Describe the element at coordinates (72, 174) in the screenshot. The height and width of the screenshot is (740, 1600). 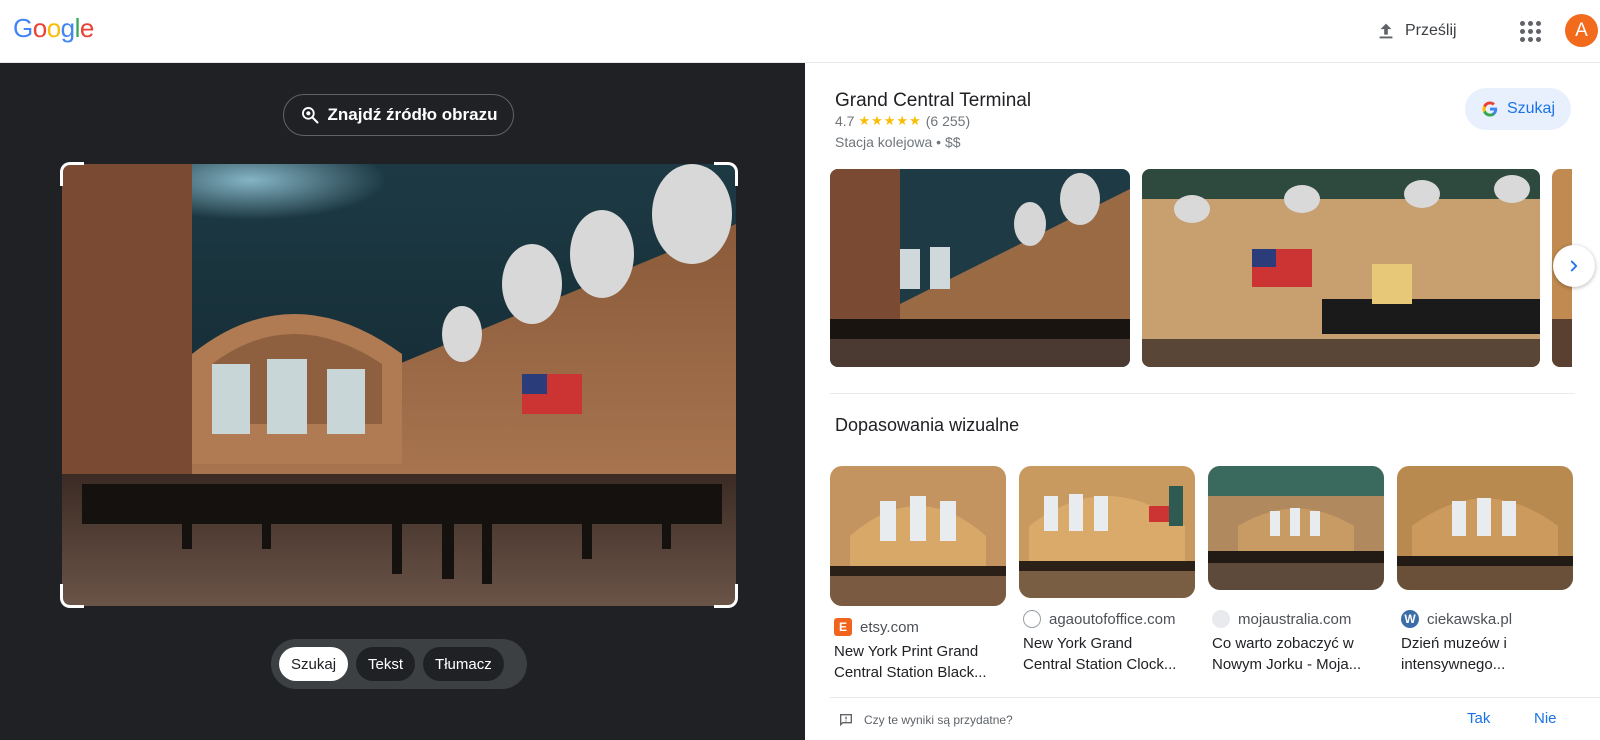
I see `crop-handle-top-left` at that location.